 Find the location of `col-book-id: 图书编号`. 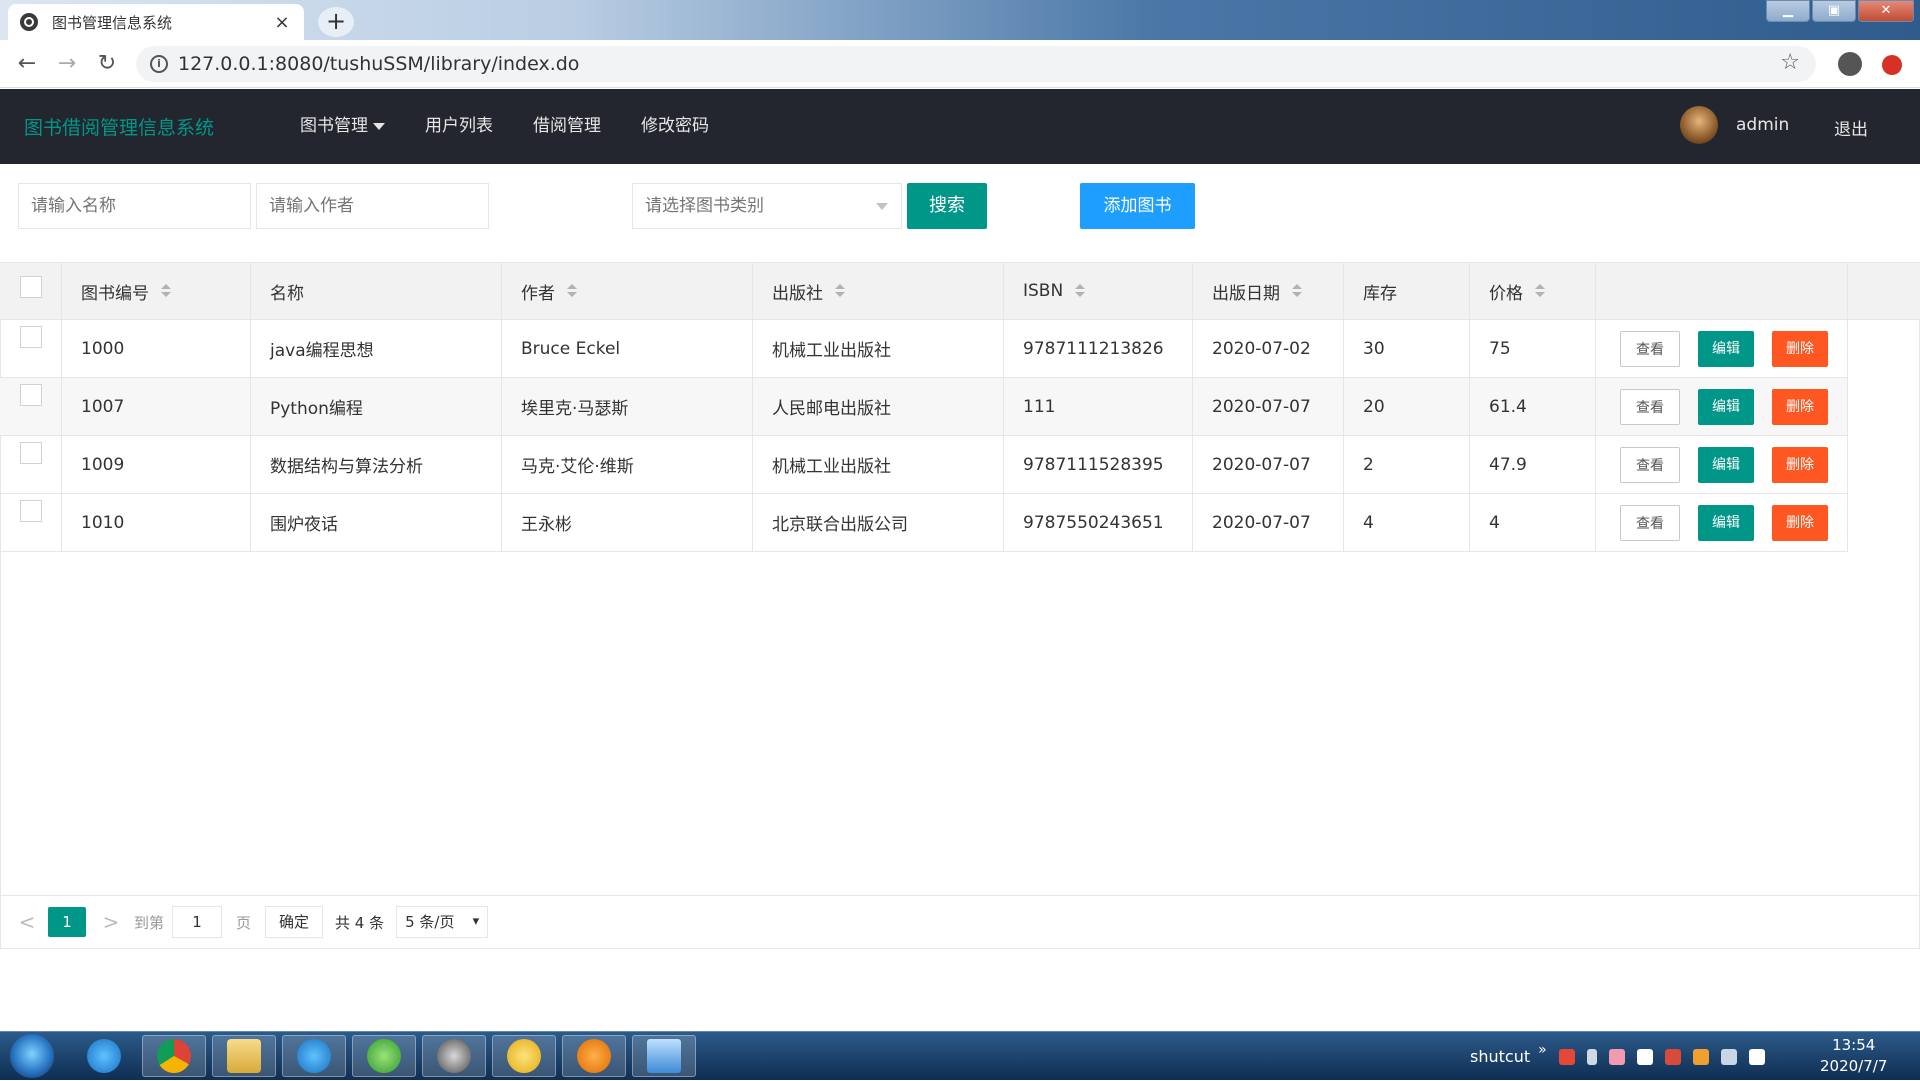

col-book-id: 图书编号 is located at coordinates (156, 291).